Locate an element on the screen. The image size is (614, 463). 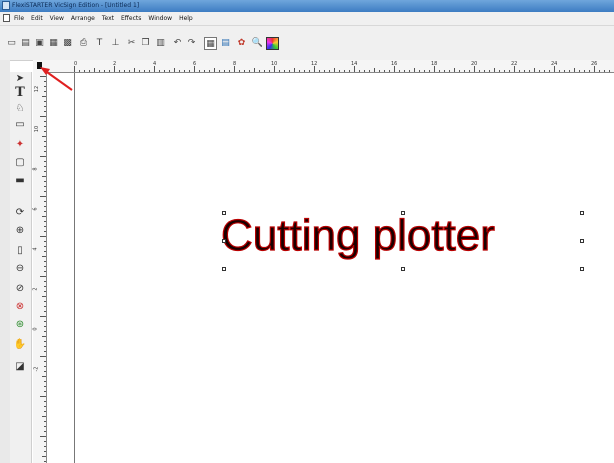
zoom-page-icon: ▯ is located at coordinates (20, 250).